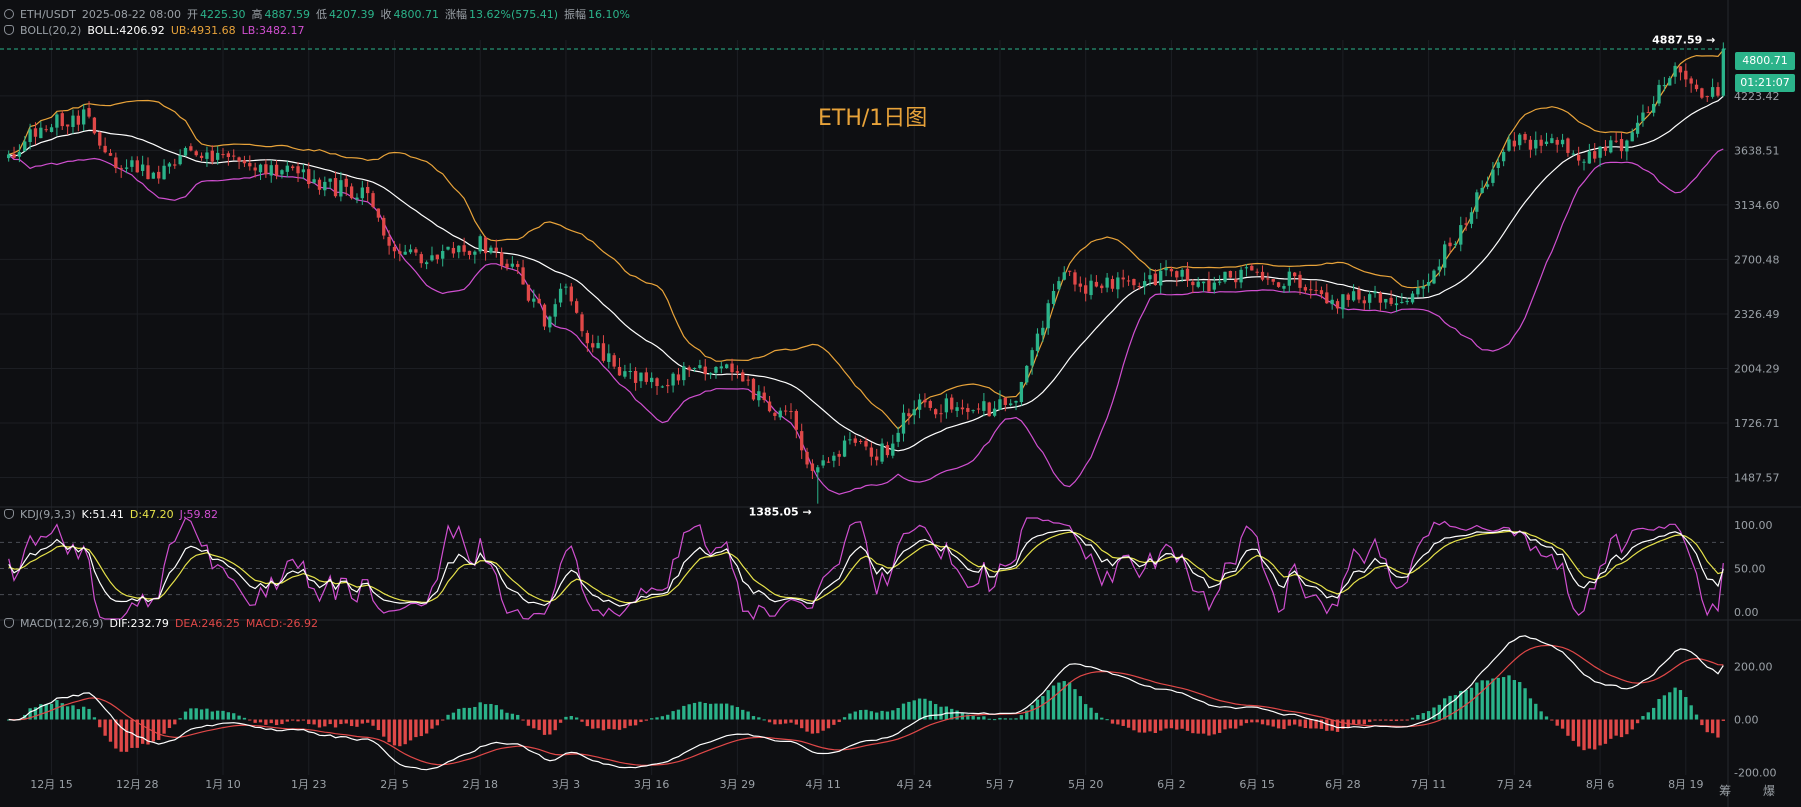 This screenshot has width=1801, height=807. Describe the element at coordinates (1765, 61) in the screenshot. I see `last-price-tag: 4800.71` at that location.